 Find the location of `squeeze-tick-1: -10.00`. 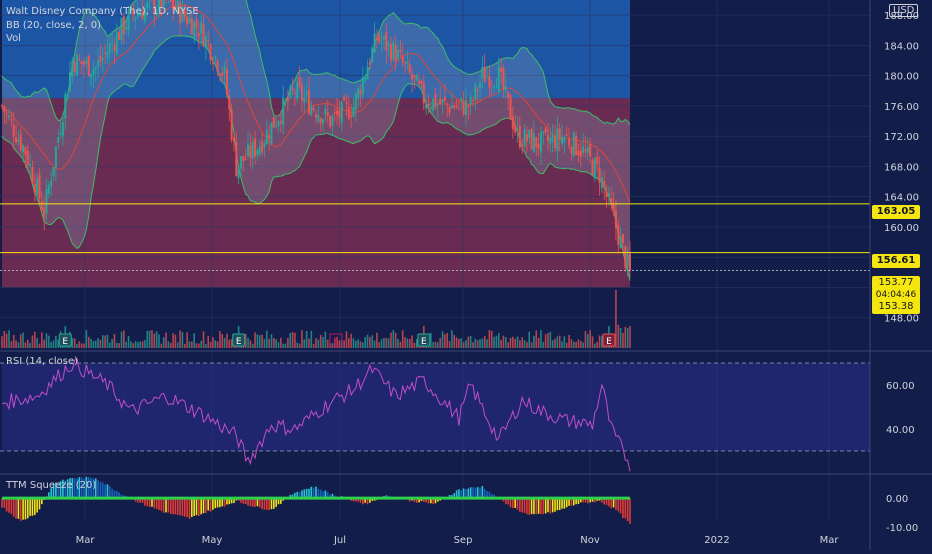

squeeze-tick-1: -10.00 is located at coordinates (902, 528).